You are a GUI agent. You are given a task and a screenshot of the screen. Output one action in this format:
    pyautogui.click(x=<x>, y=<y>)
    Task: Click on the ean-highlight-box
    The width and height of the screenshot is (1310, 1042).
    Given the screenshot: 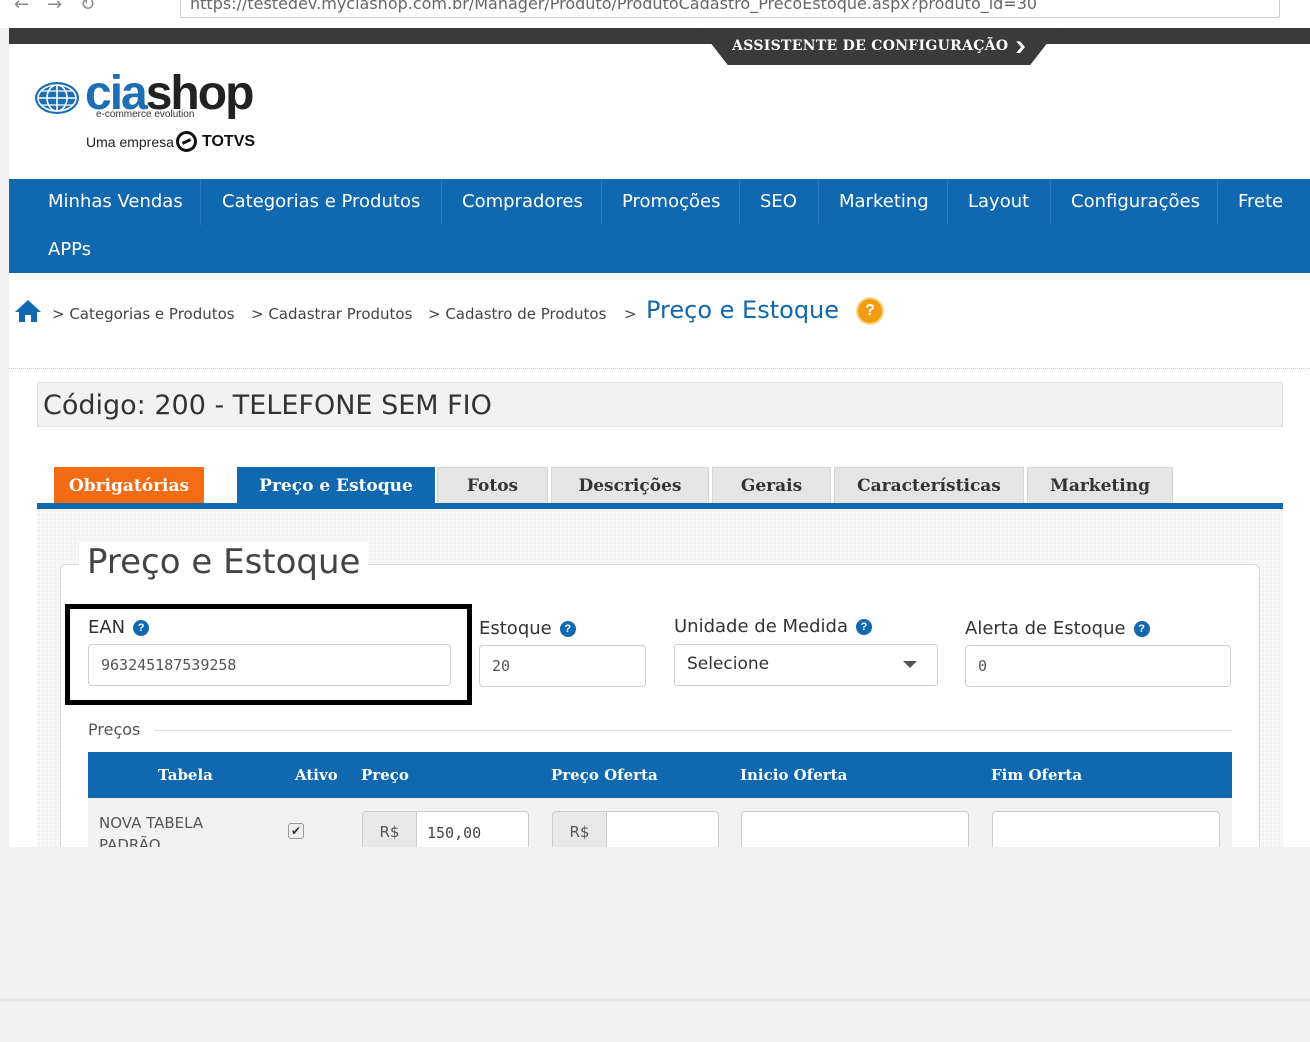 What is the action you would take?
    pyautogui.click(x=268, y=654)
    